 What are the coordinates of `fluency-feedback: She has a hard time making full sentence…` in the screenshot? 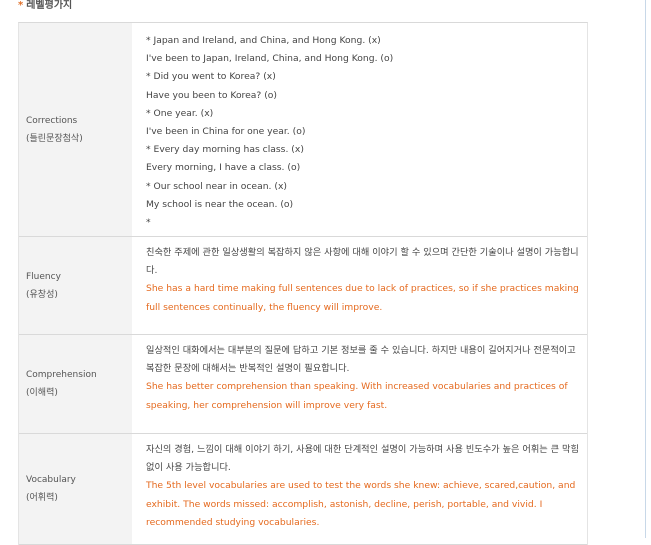 It's located at (362, 298).